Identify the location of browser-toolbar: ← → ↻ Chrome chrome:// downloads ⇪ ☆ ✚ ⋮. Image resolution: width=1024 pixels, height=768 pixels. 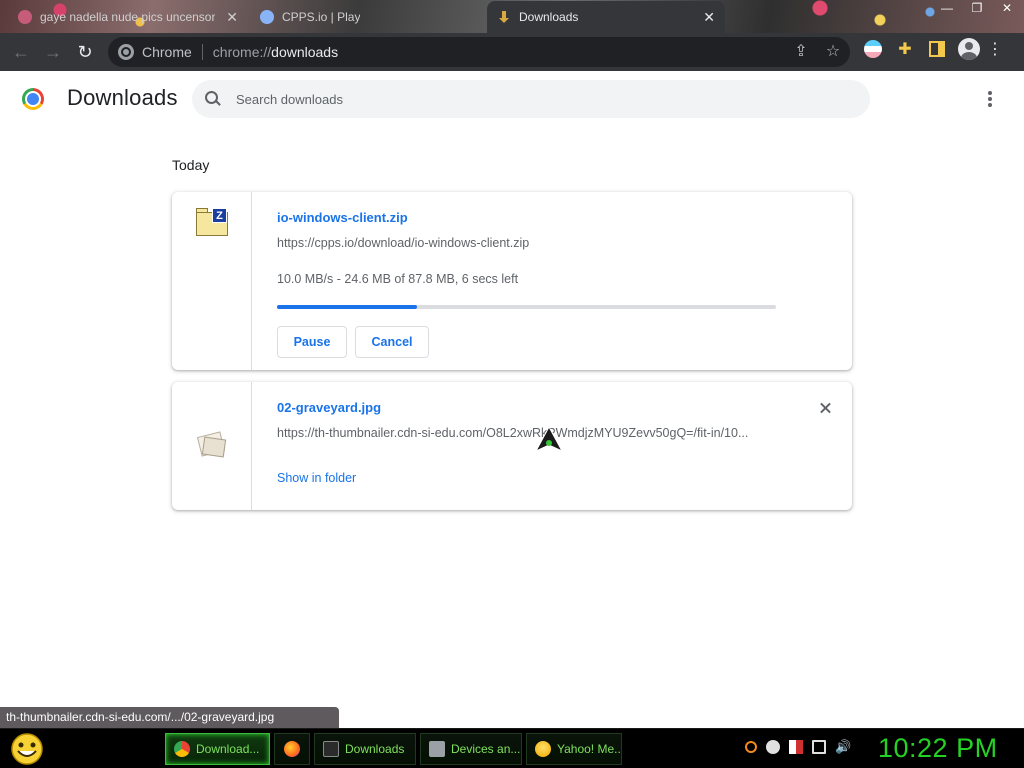
(512, 52).